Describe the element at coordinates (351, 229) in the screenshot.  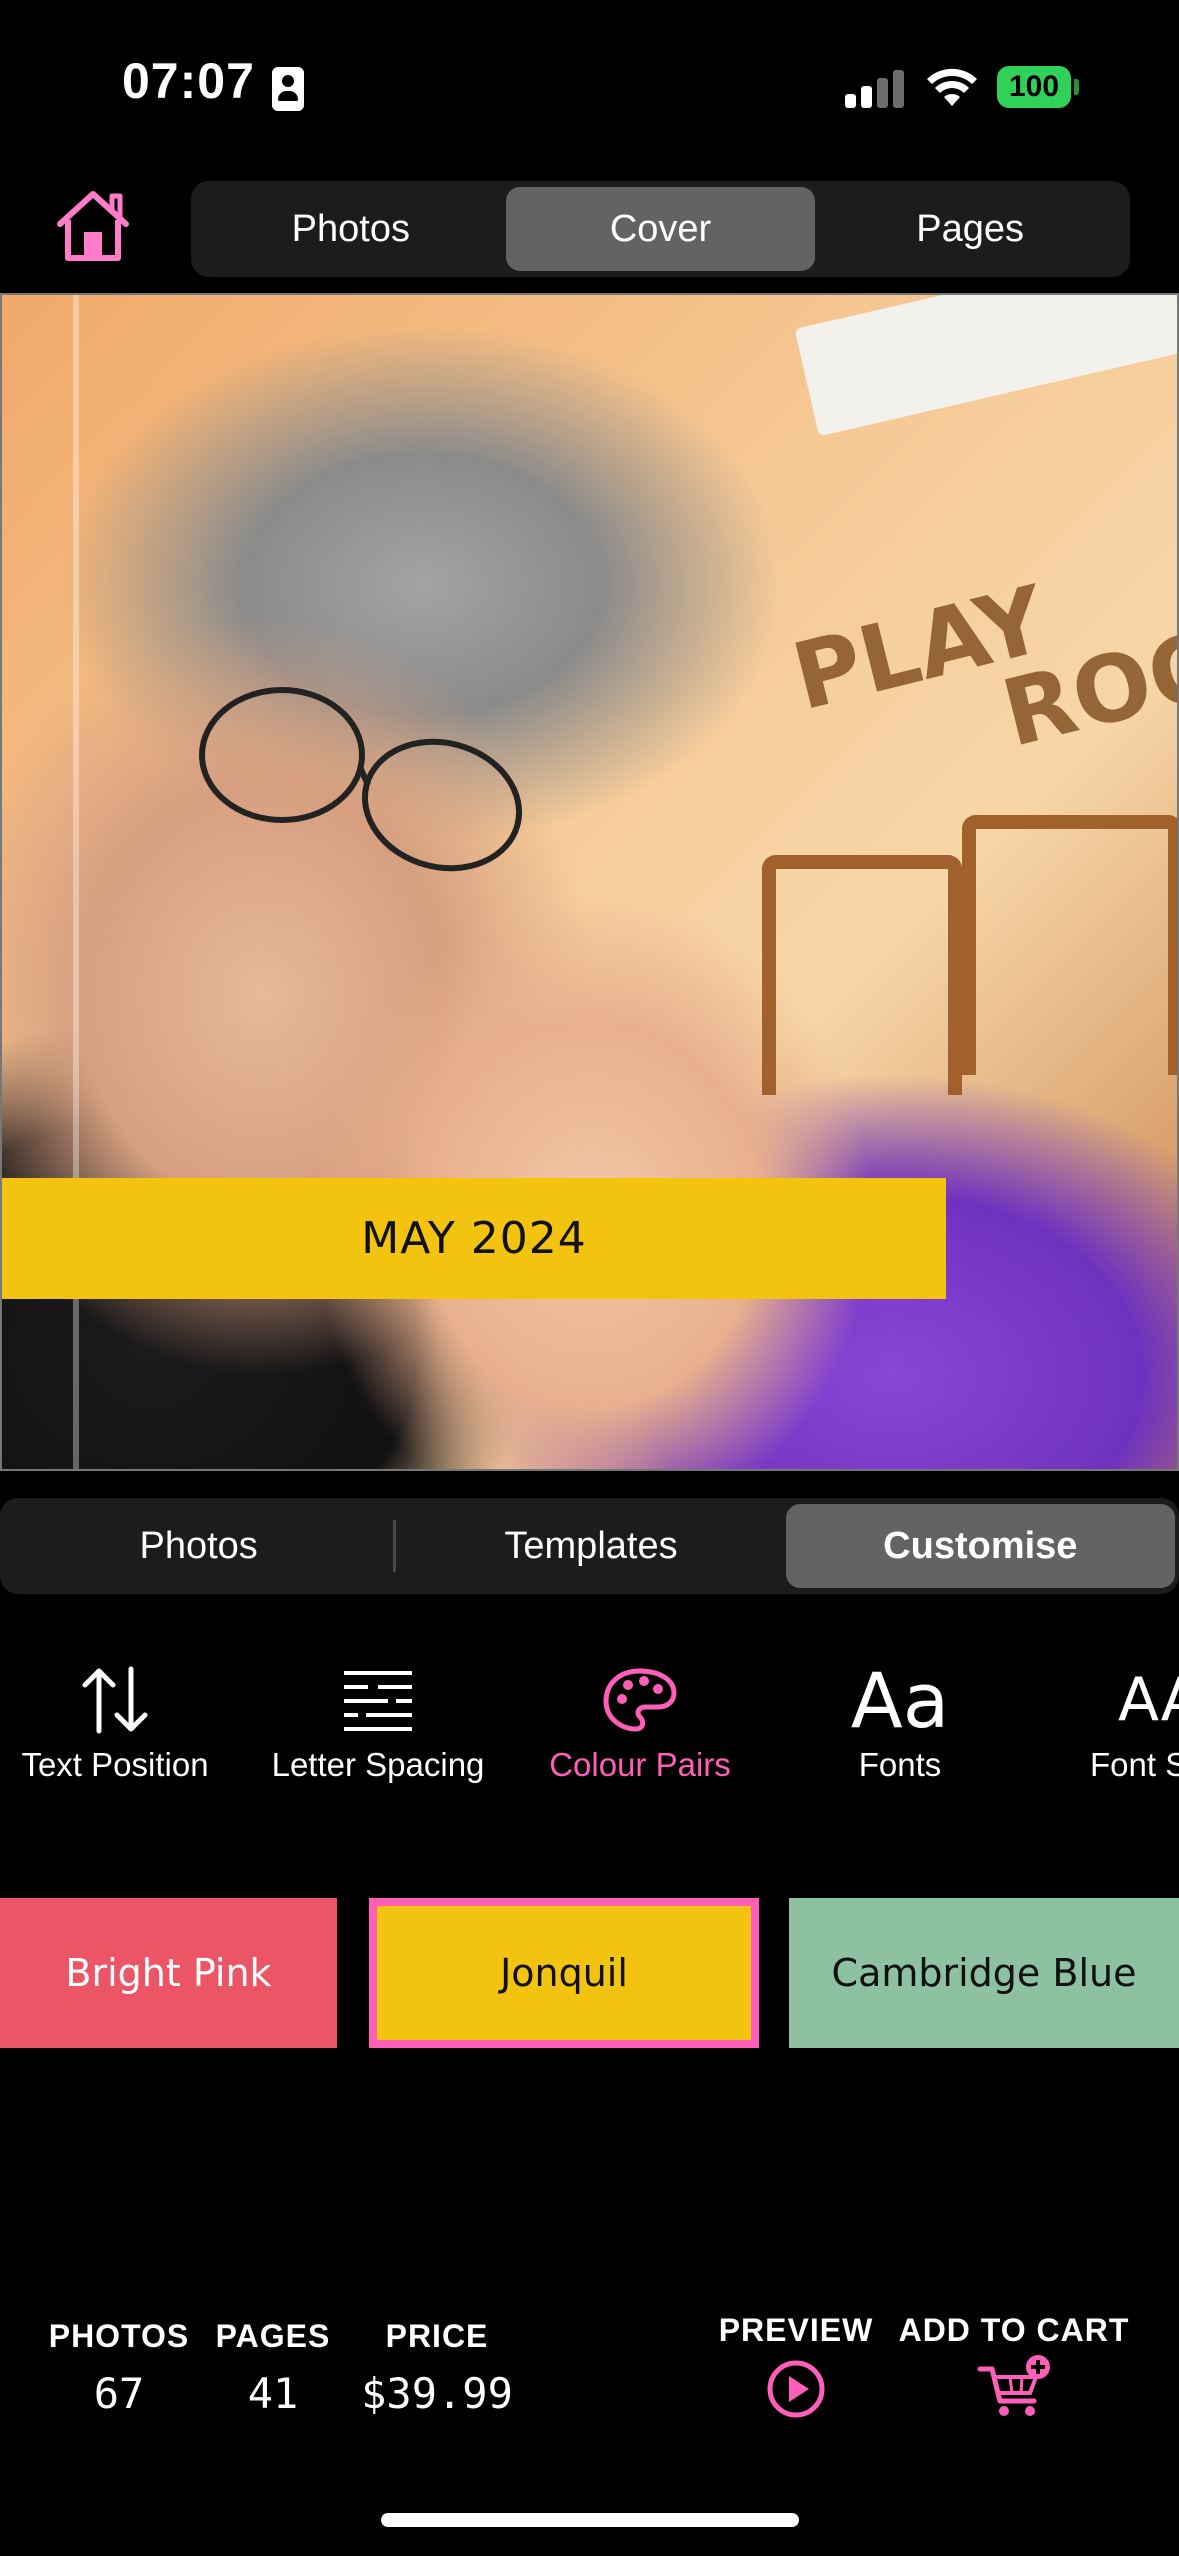
I see `tab-photos: Photos` at that location.